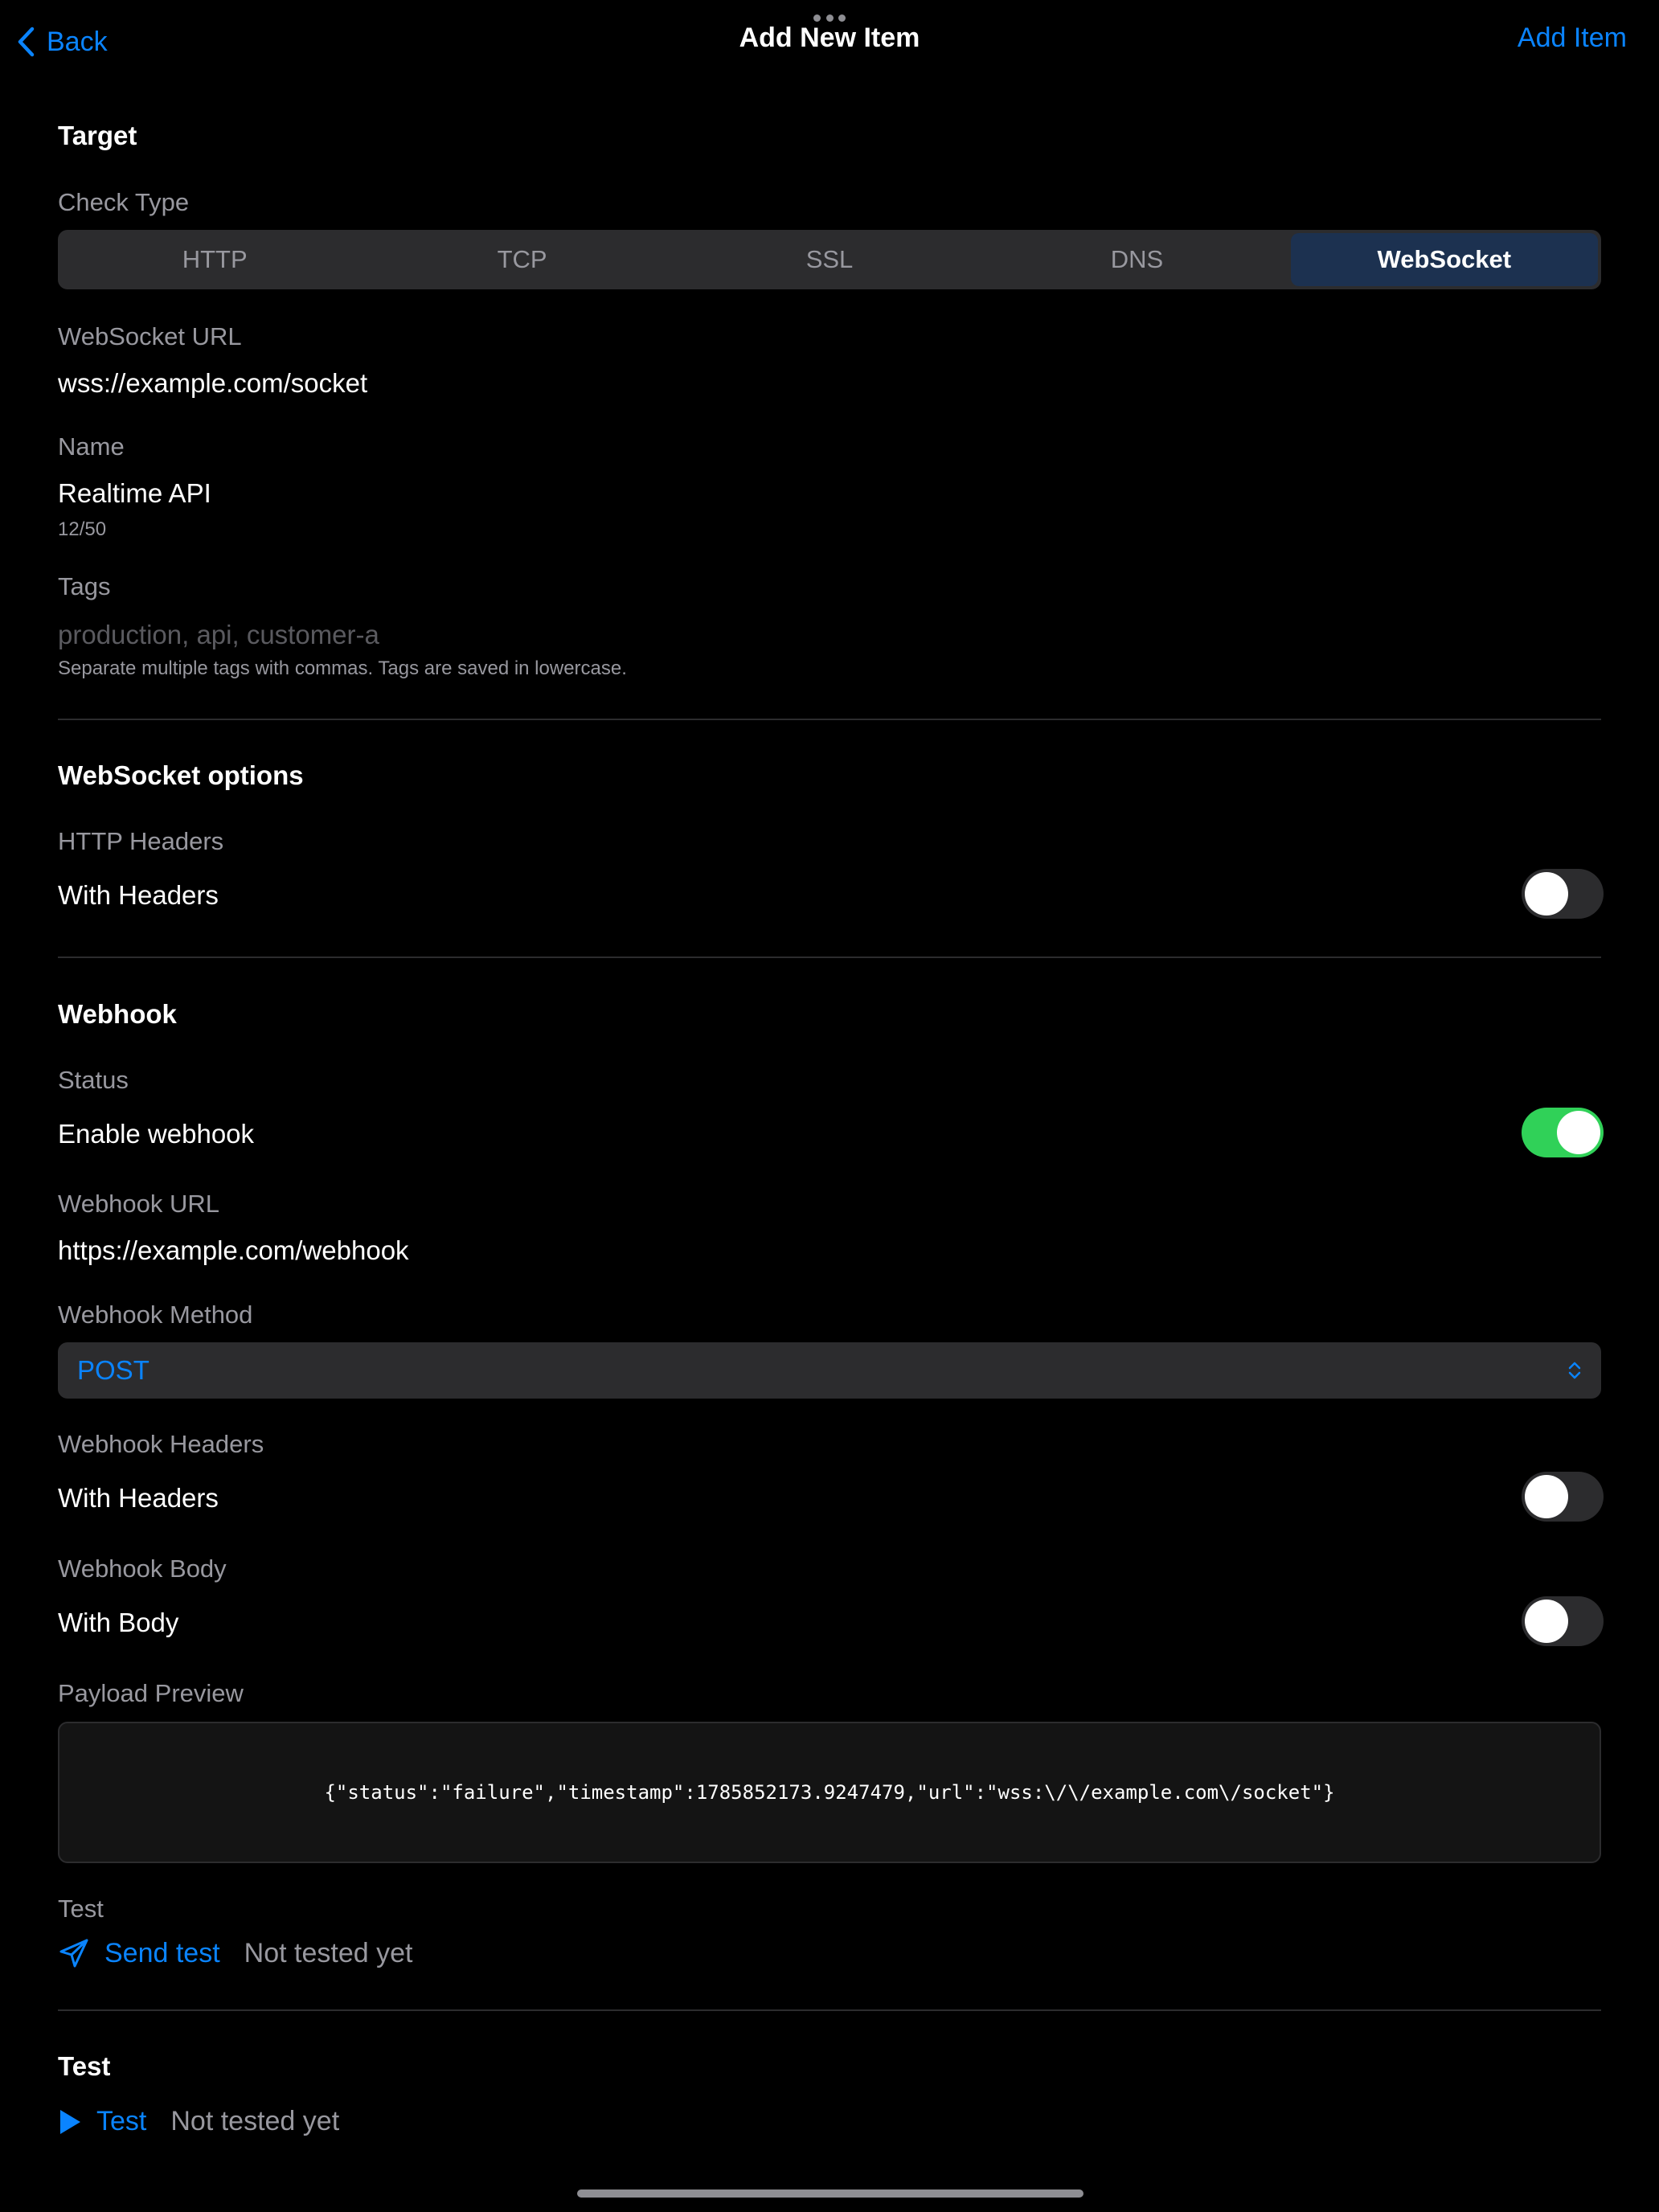 The image size is (1659, 2212). Describe the element at coordinates (121, 2121) in the screenshot. I see `test-button-label: Test` at that location.